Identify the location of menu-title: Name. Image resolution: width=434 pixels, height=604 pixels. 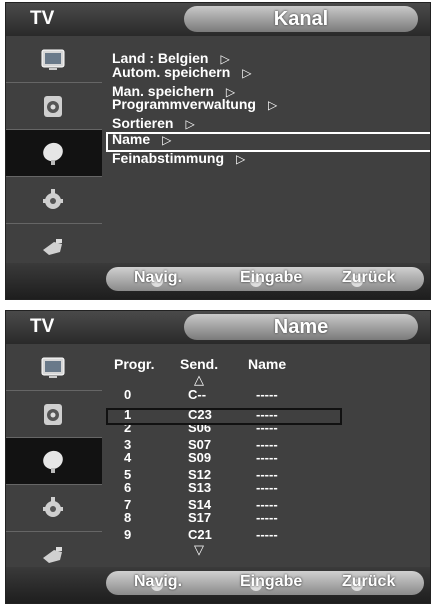
(301, 327).